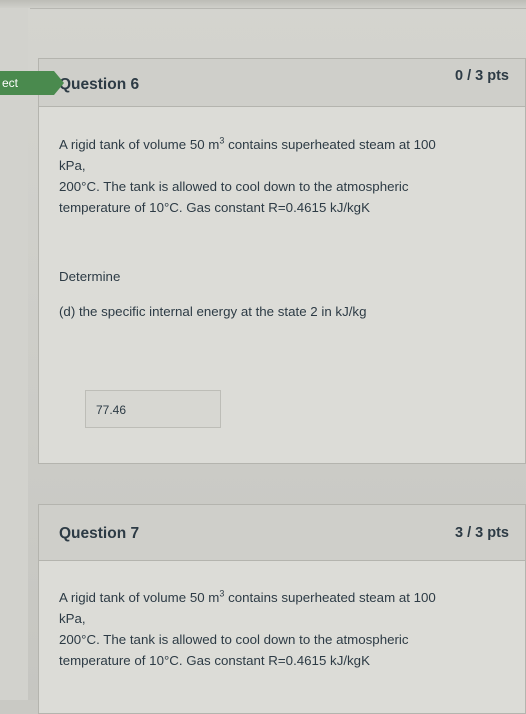  I want to click on question-points: 0 / 3 pts, so click(482, 76).